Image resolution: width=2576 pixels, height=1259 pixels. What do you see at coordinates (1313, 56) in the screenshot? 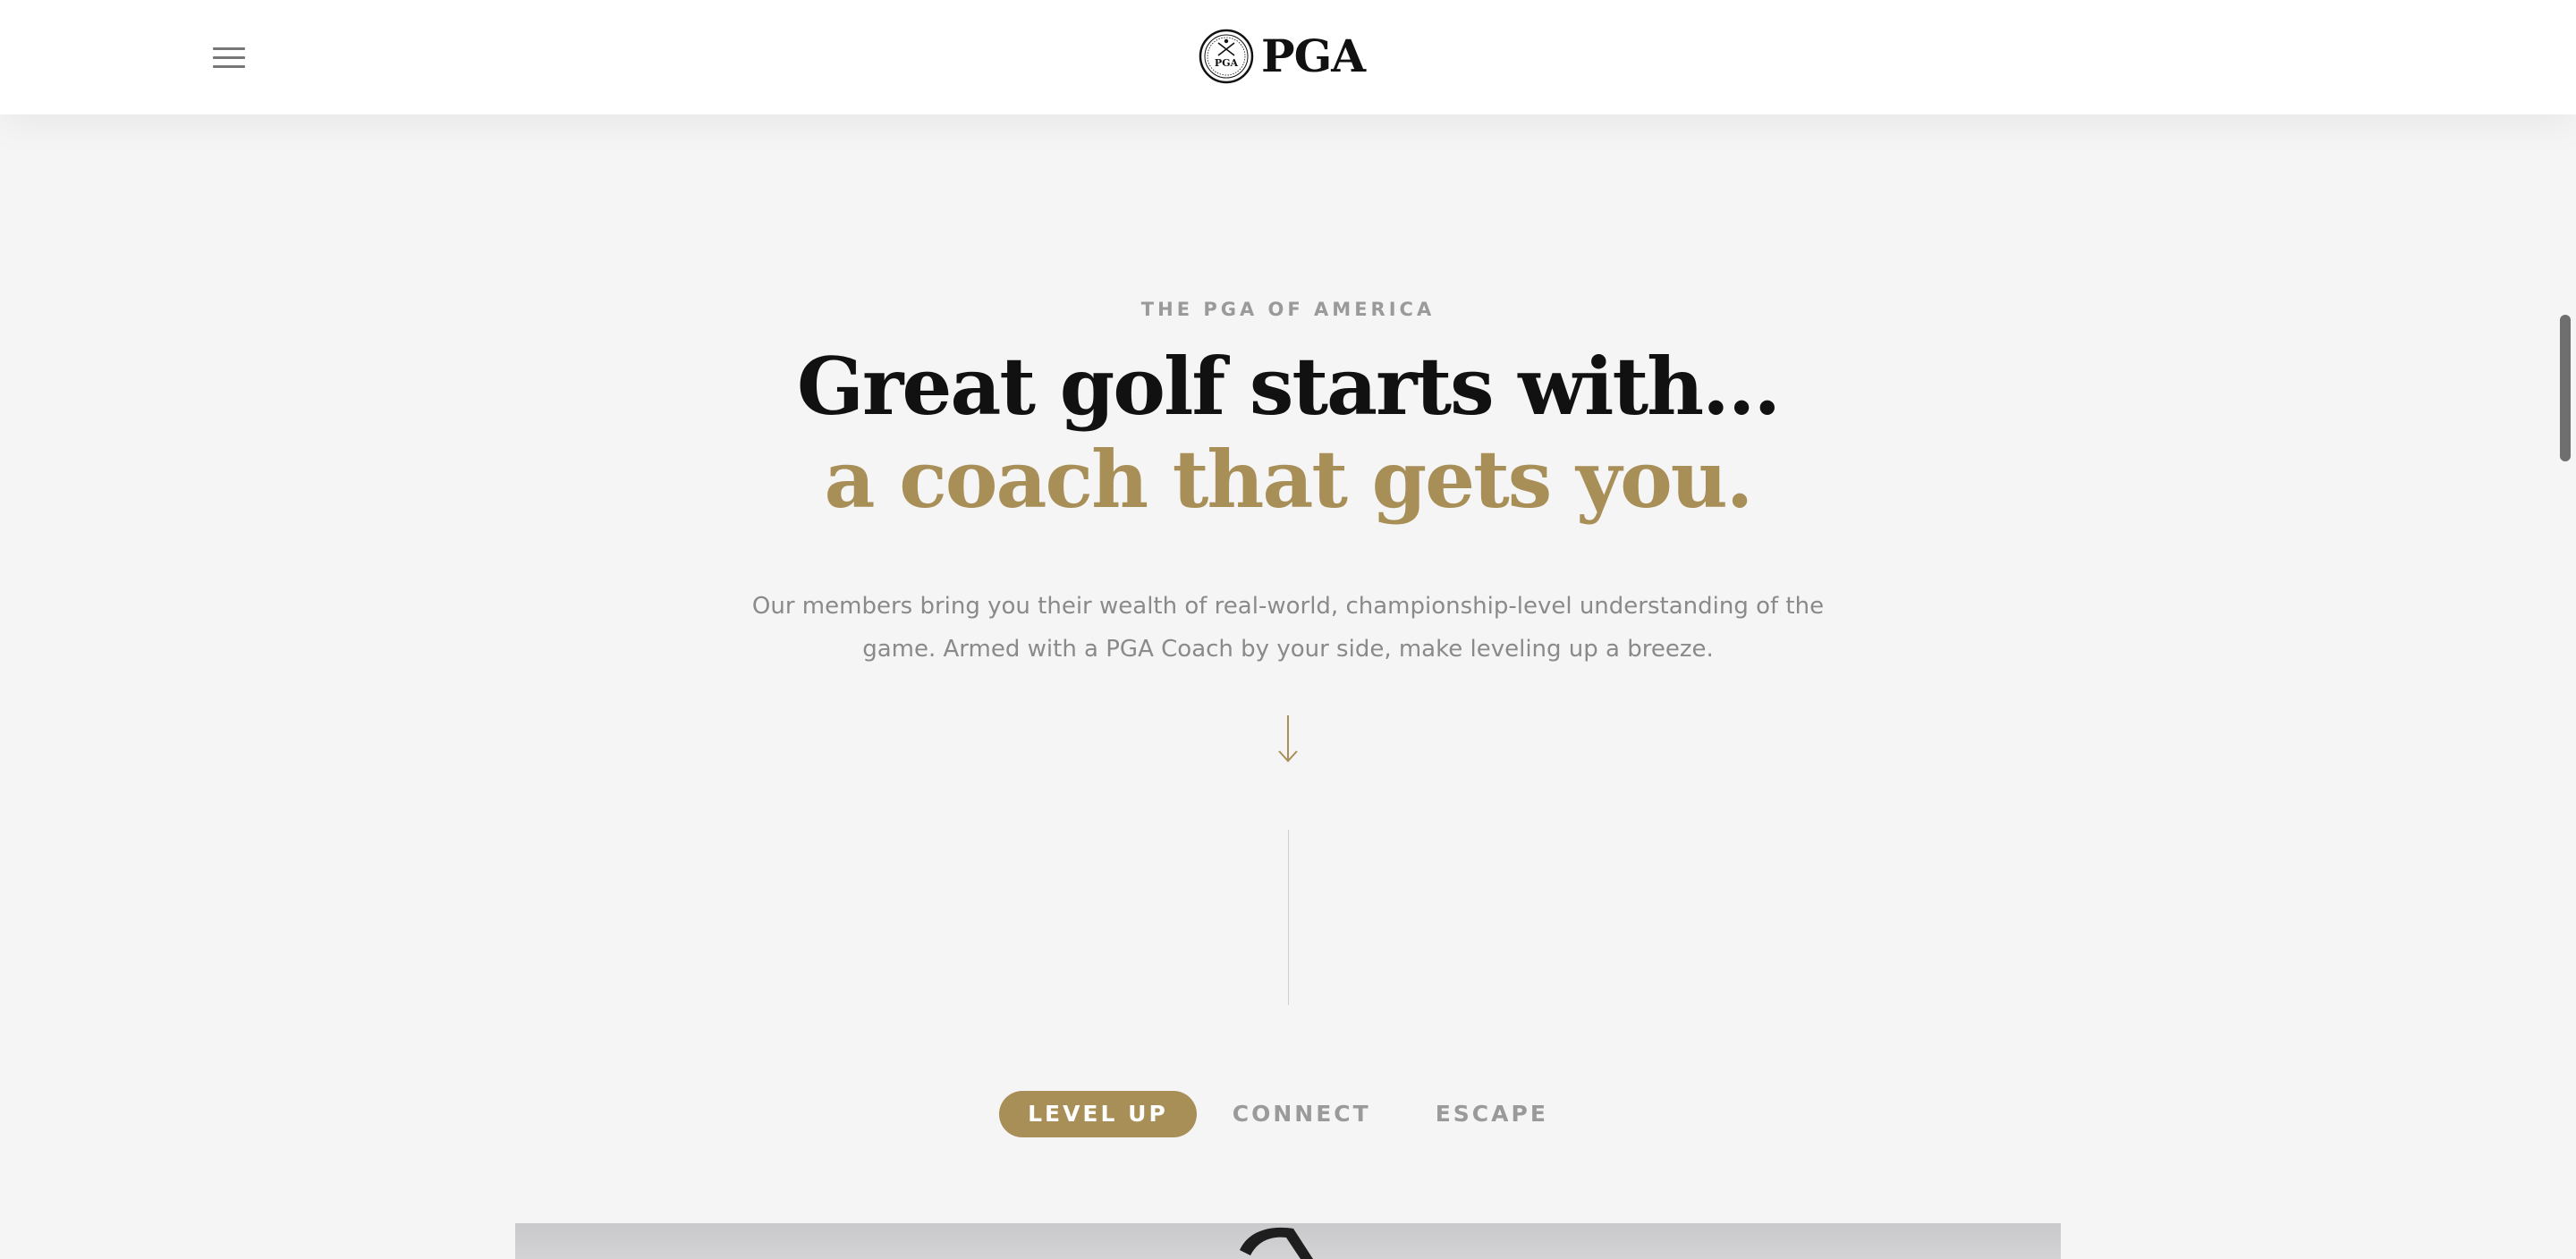
I see `brand-wordmark: PGA` at bounding box center [1313, 56].